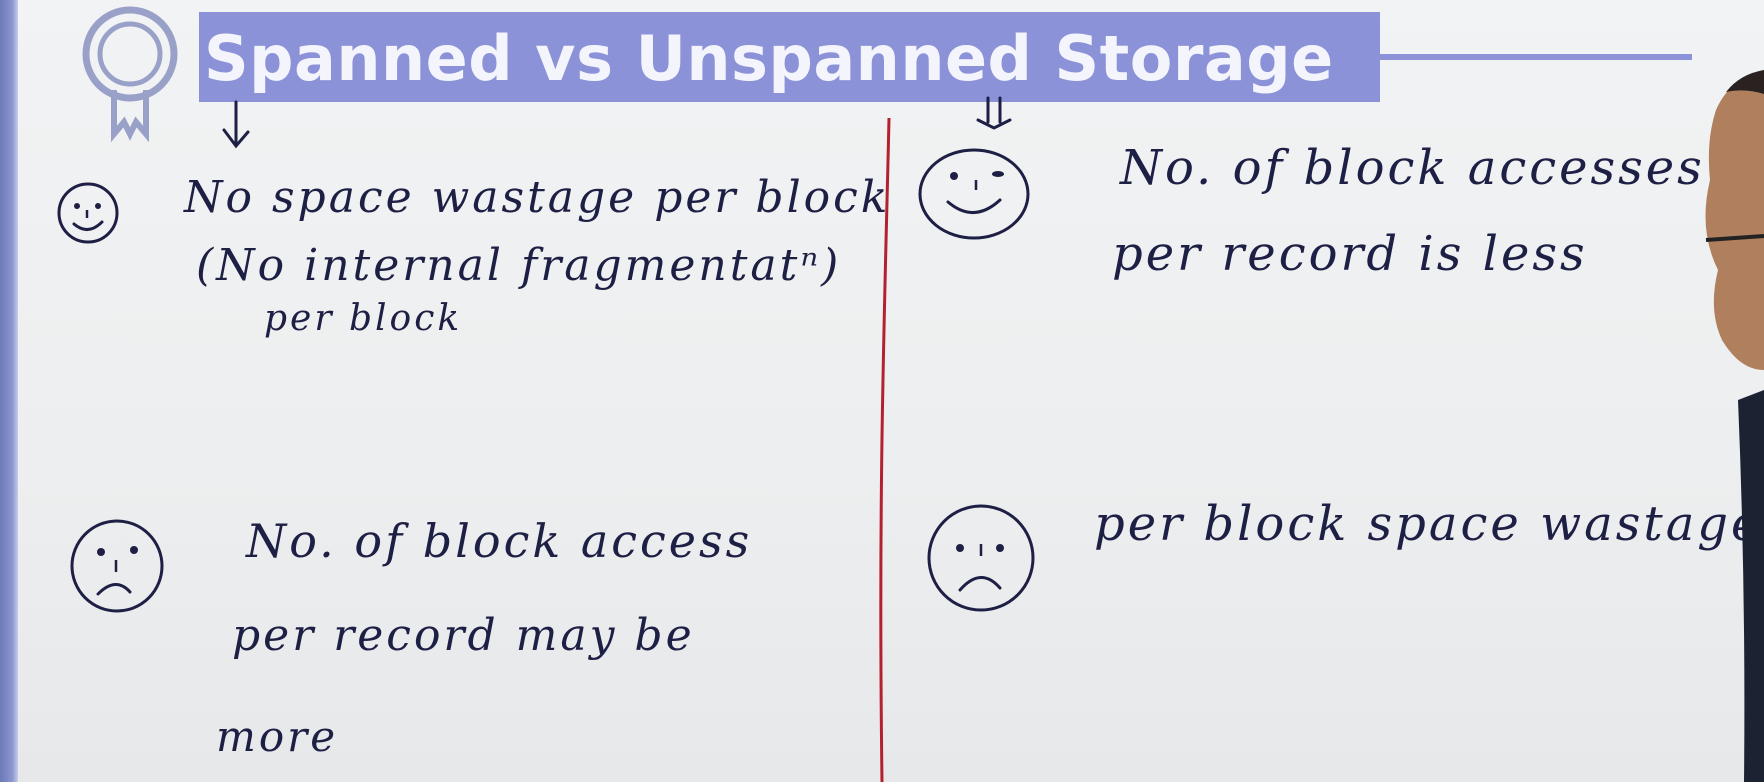 Image resolution: width=1764 pixels, height=782 pixels. What do you see at coordinates (499, 541) in the screenshot?
I see `left-disadvantage-line1: No. of block access` at bounding box center [499, 541].